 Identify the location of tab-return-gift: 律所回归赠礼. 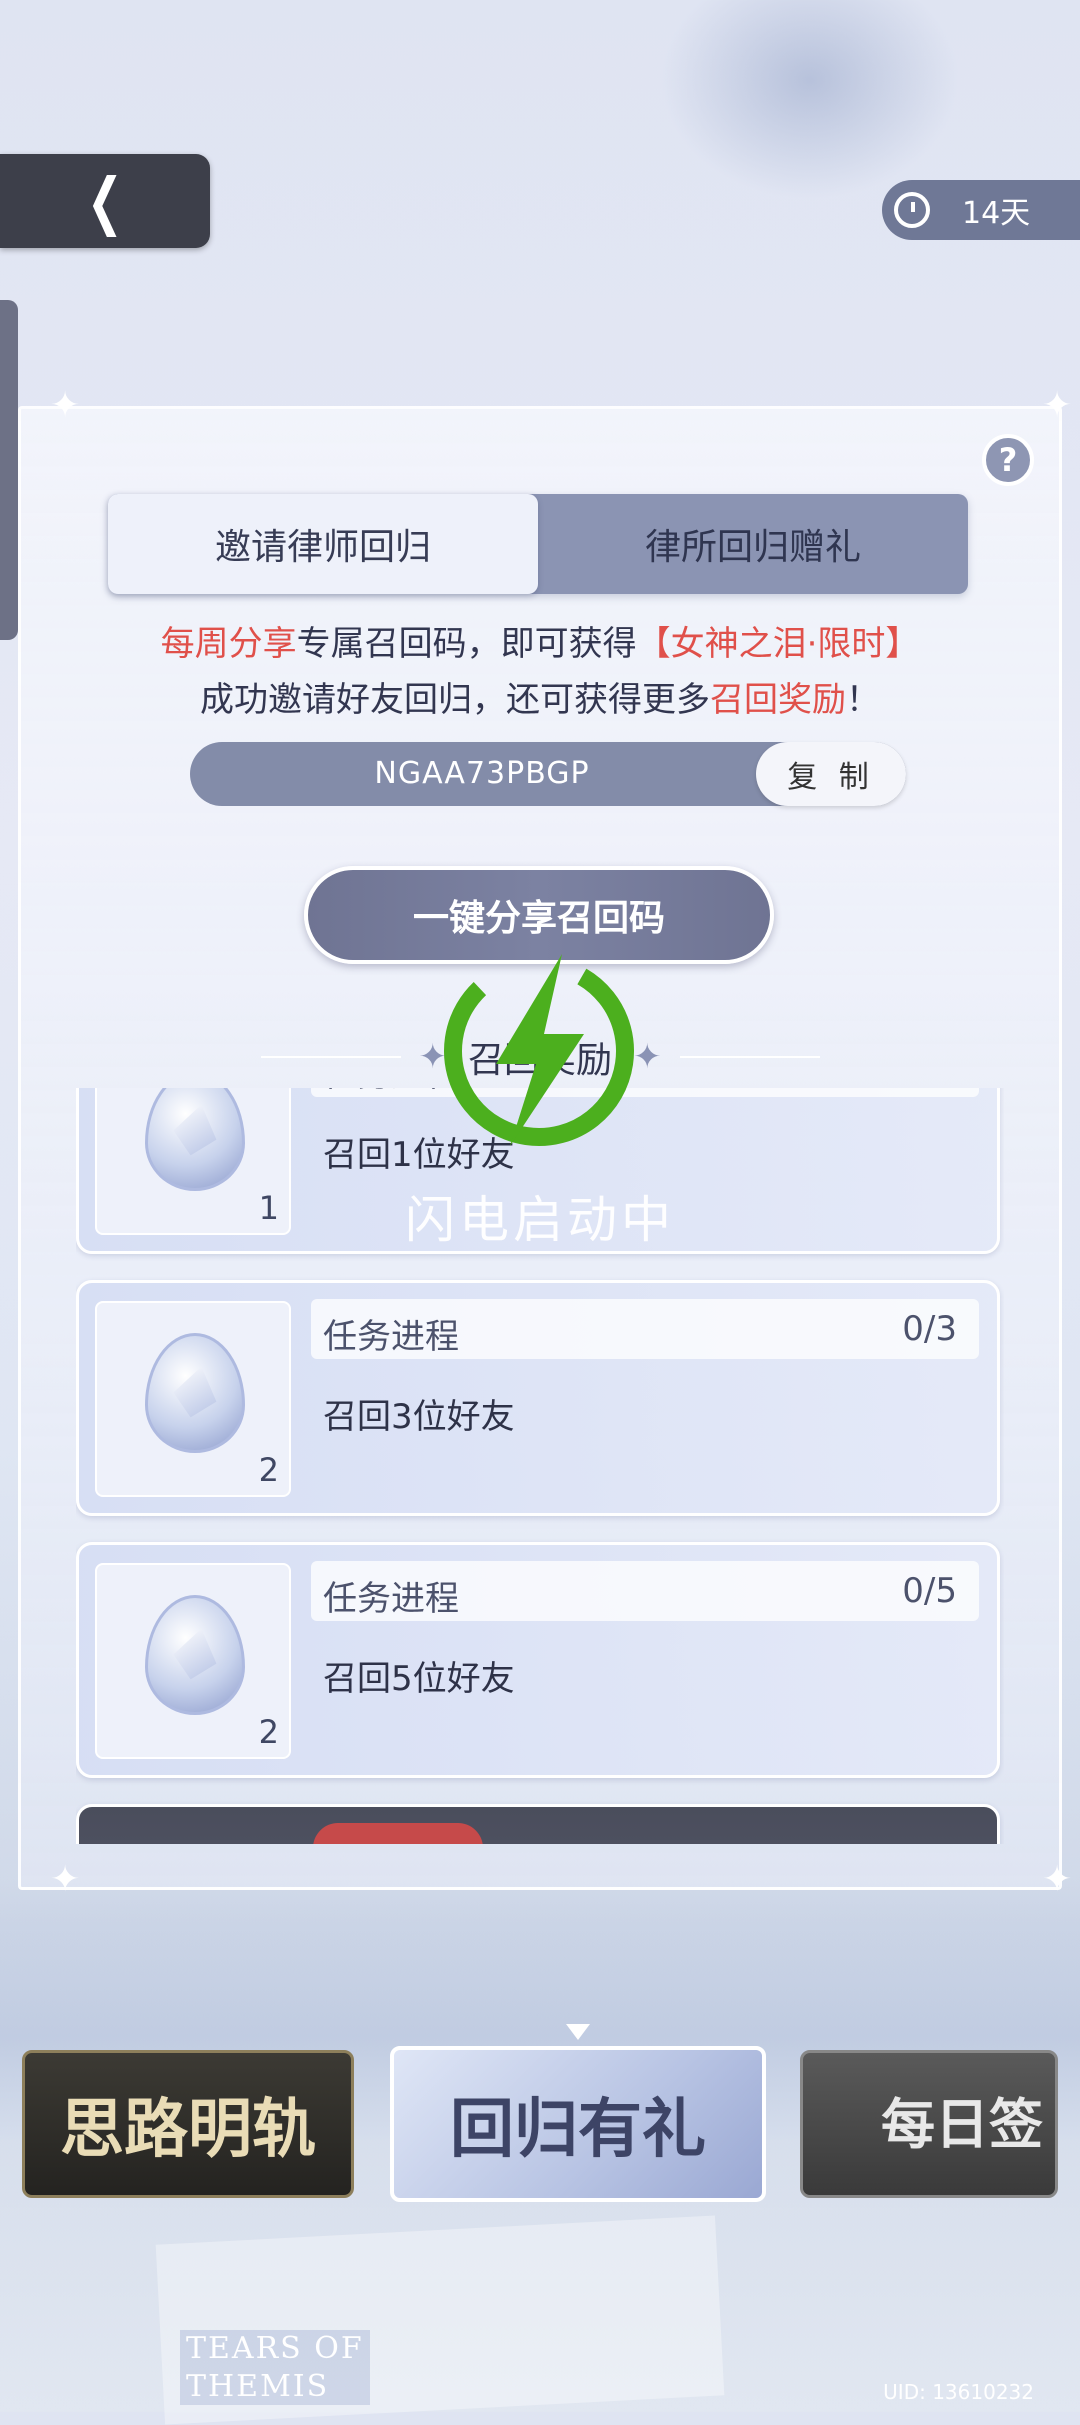
(753, 544).